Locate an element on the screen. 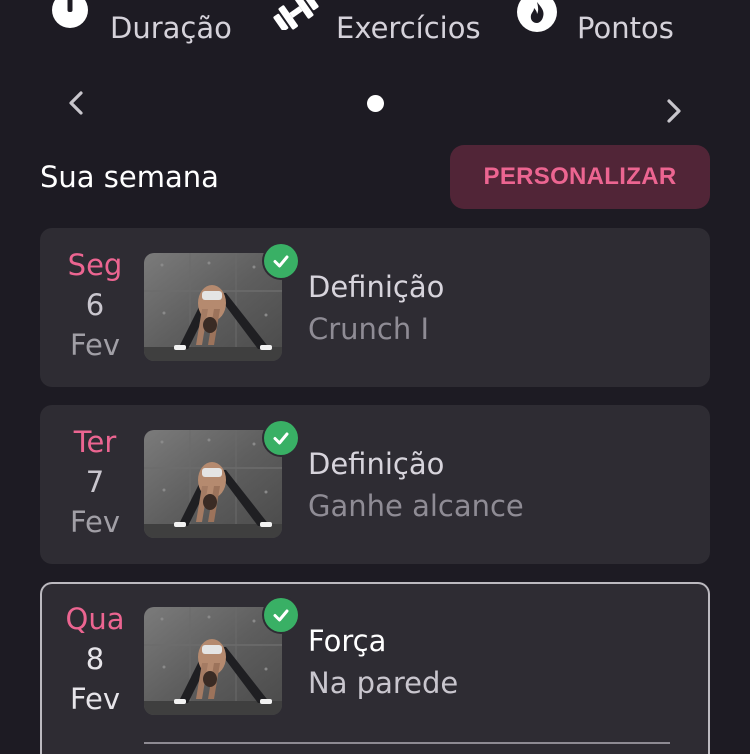 The image size is (750, 754). workout-subtitle: Na parede is located at coordinates (383, 683).